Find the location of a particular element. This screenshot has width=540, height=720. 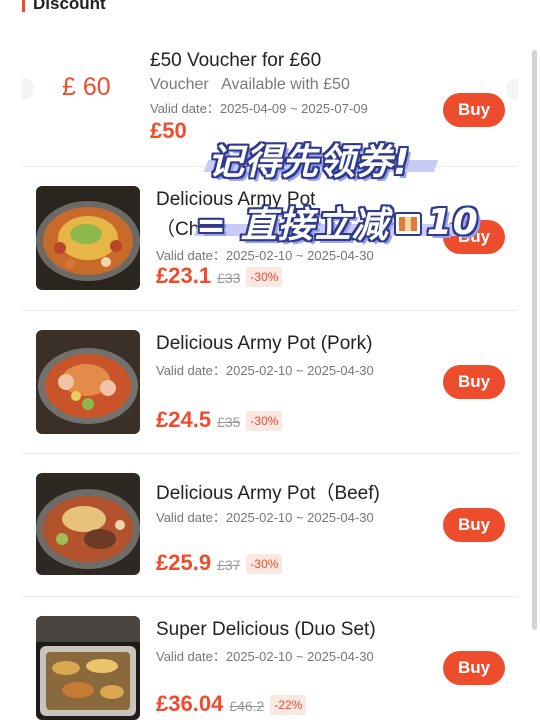

product-title: Delicious Army Pot（Beef) is located at coordinates (268, 493).